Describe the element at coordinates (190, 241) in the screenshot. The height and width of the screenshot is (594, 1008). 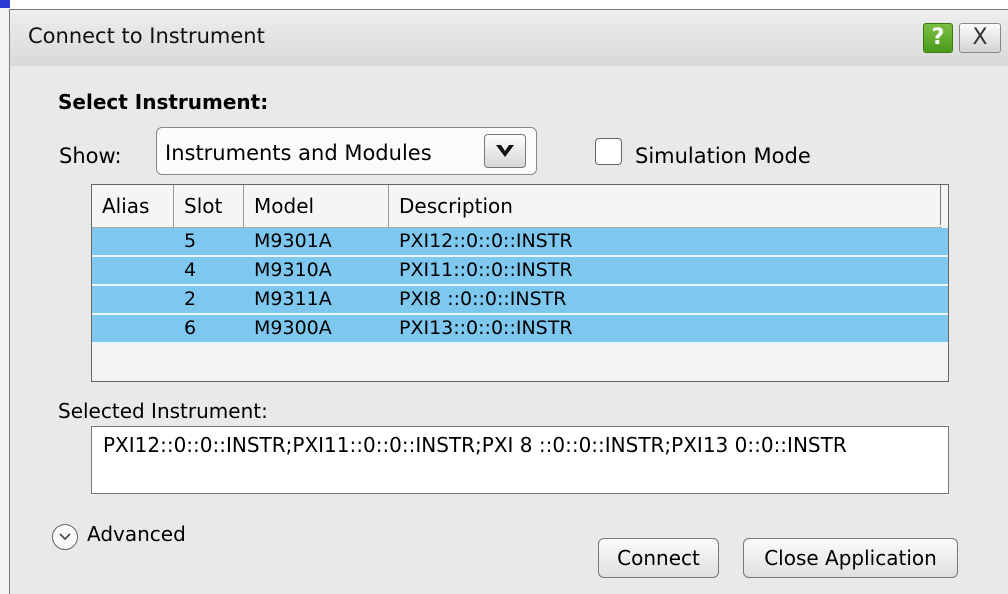
I see `cell-slot: 5` at that location.